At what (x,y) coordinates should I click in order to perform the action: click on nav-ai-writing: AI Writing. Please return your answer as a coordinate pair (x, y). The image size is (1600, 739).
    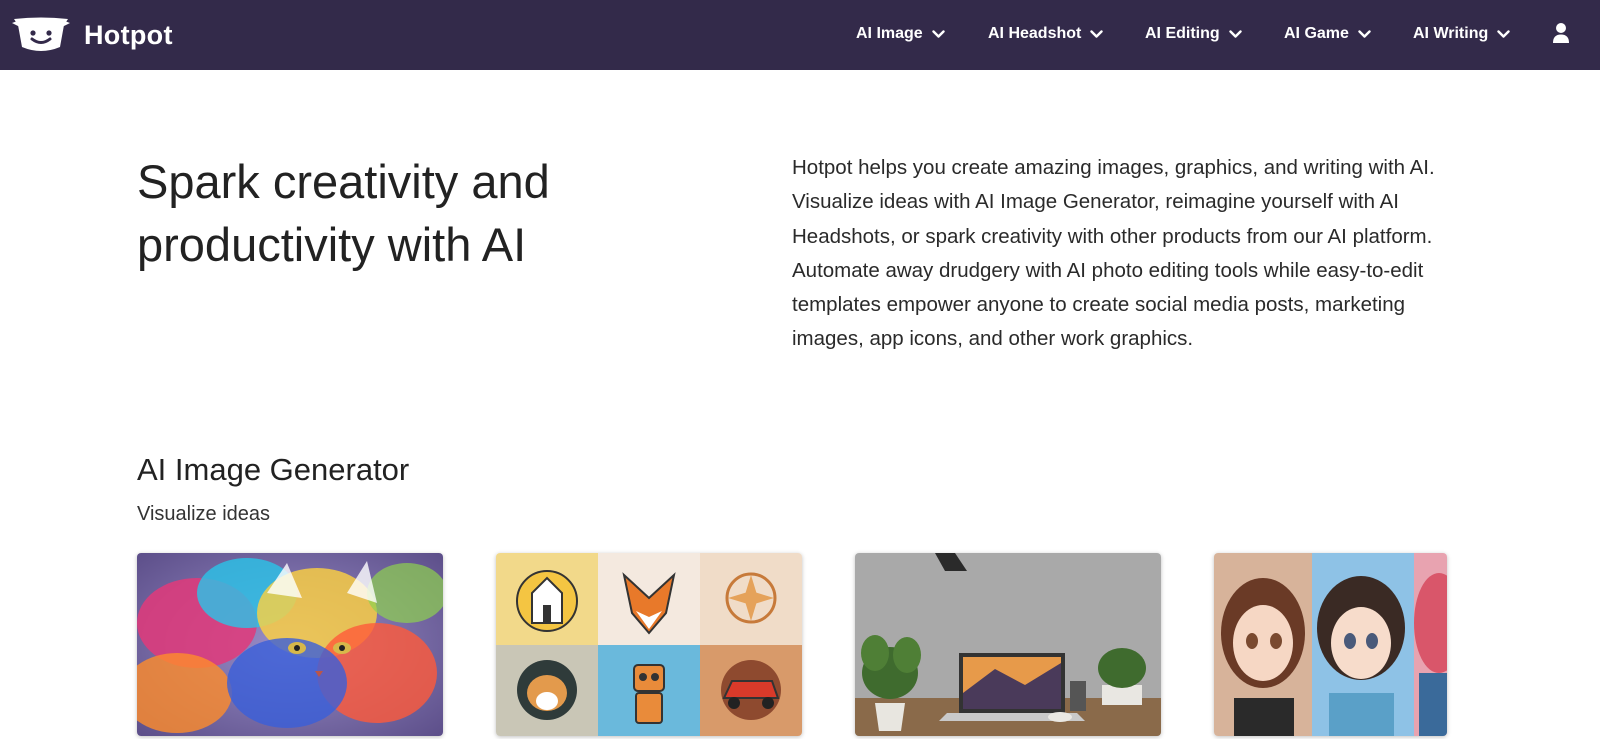
    Looking at the image, I should click on (1461, 34).